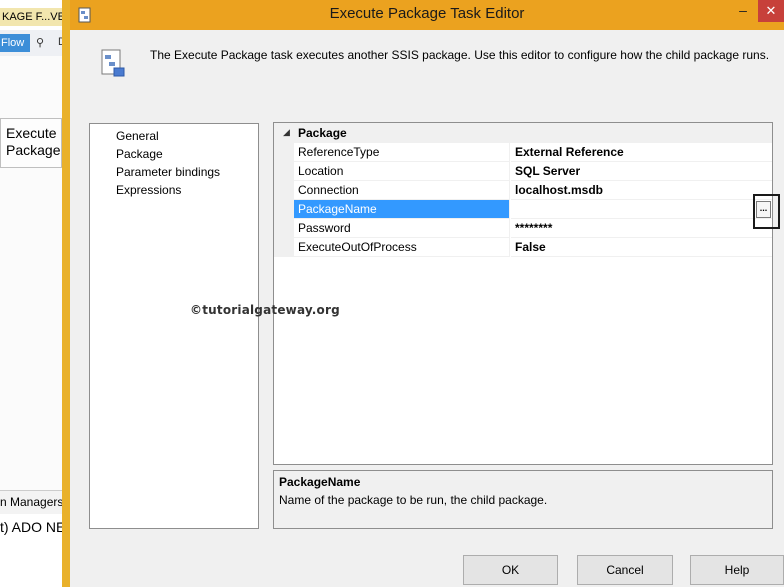  Describe the element at coordinates (641, 228) in the screenshot. I see `property-value: ********` at that location.